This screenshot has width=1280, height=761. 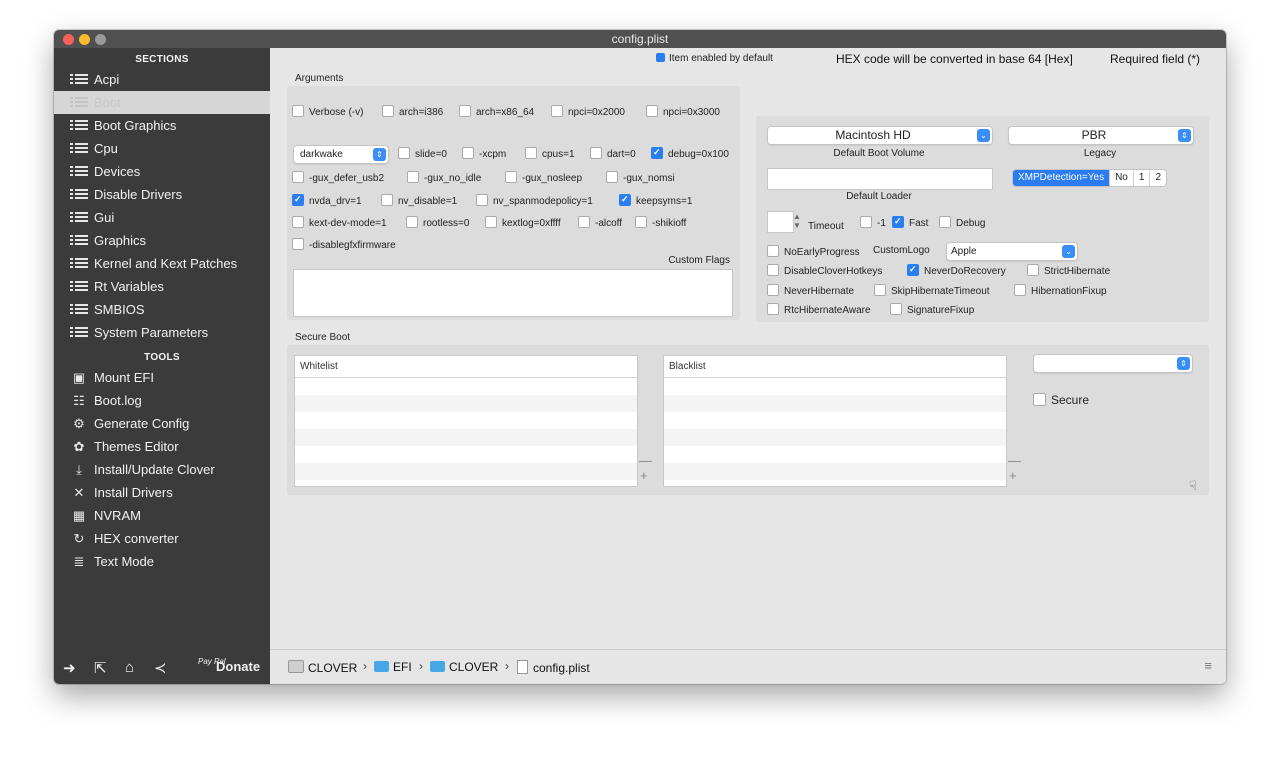 I want to click on checkbox-nv-disable-1: nv_disable=1, so click(x=419, y=201).